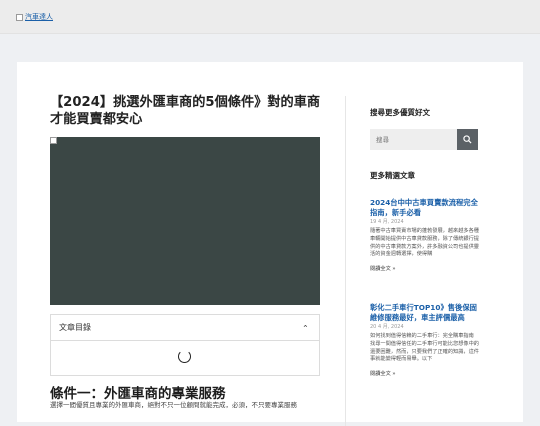 Image resolution: width=540 pixels, height=426 pixels. I want to click on toc-toggle: 文章目錄 ⌄, so click(185, 328).